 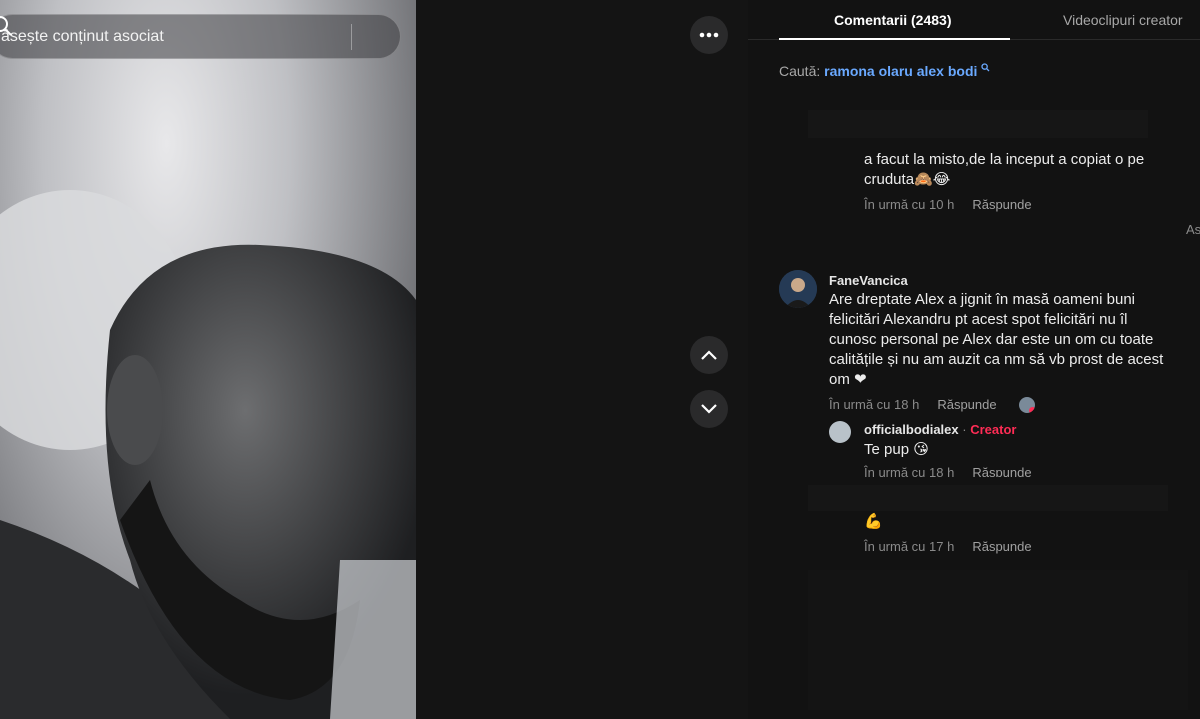 I want to click on reply-meta: În urmă cu 18 h Răspunde, so click(x=948, y=471).